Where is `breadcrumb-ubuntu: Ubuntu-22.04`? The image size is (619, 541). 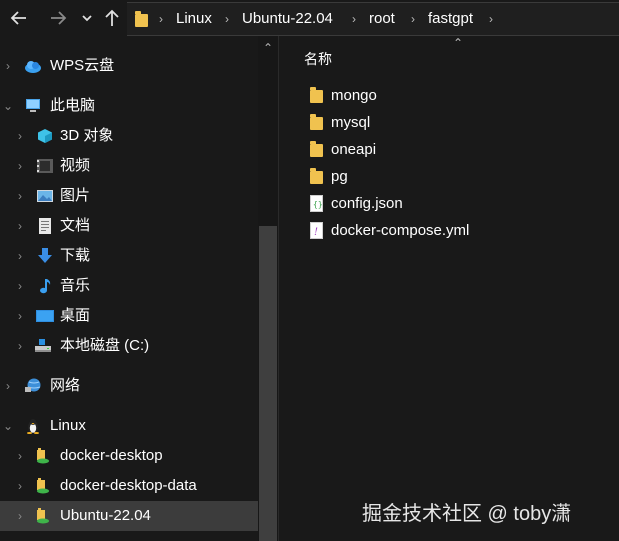
breadcrumb-ubuntu: Ubuntu-22.04 is located at coordinates (287, 19).